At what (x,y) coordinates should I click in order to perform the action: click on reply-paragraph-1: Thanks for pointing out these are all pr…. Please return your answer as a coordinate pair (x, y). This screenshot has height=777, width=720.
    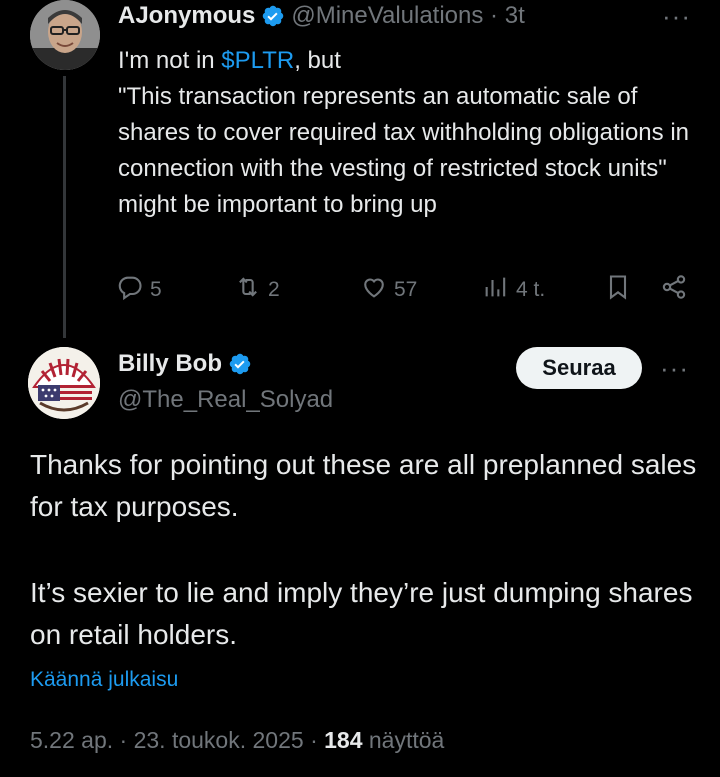
    Looking at the image, I should click on (363, 485).